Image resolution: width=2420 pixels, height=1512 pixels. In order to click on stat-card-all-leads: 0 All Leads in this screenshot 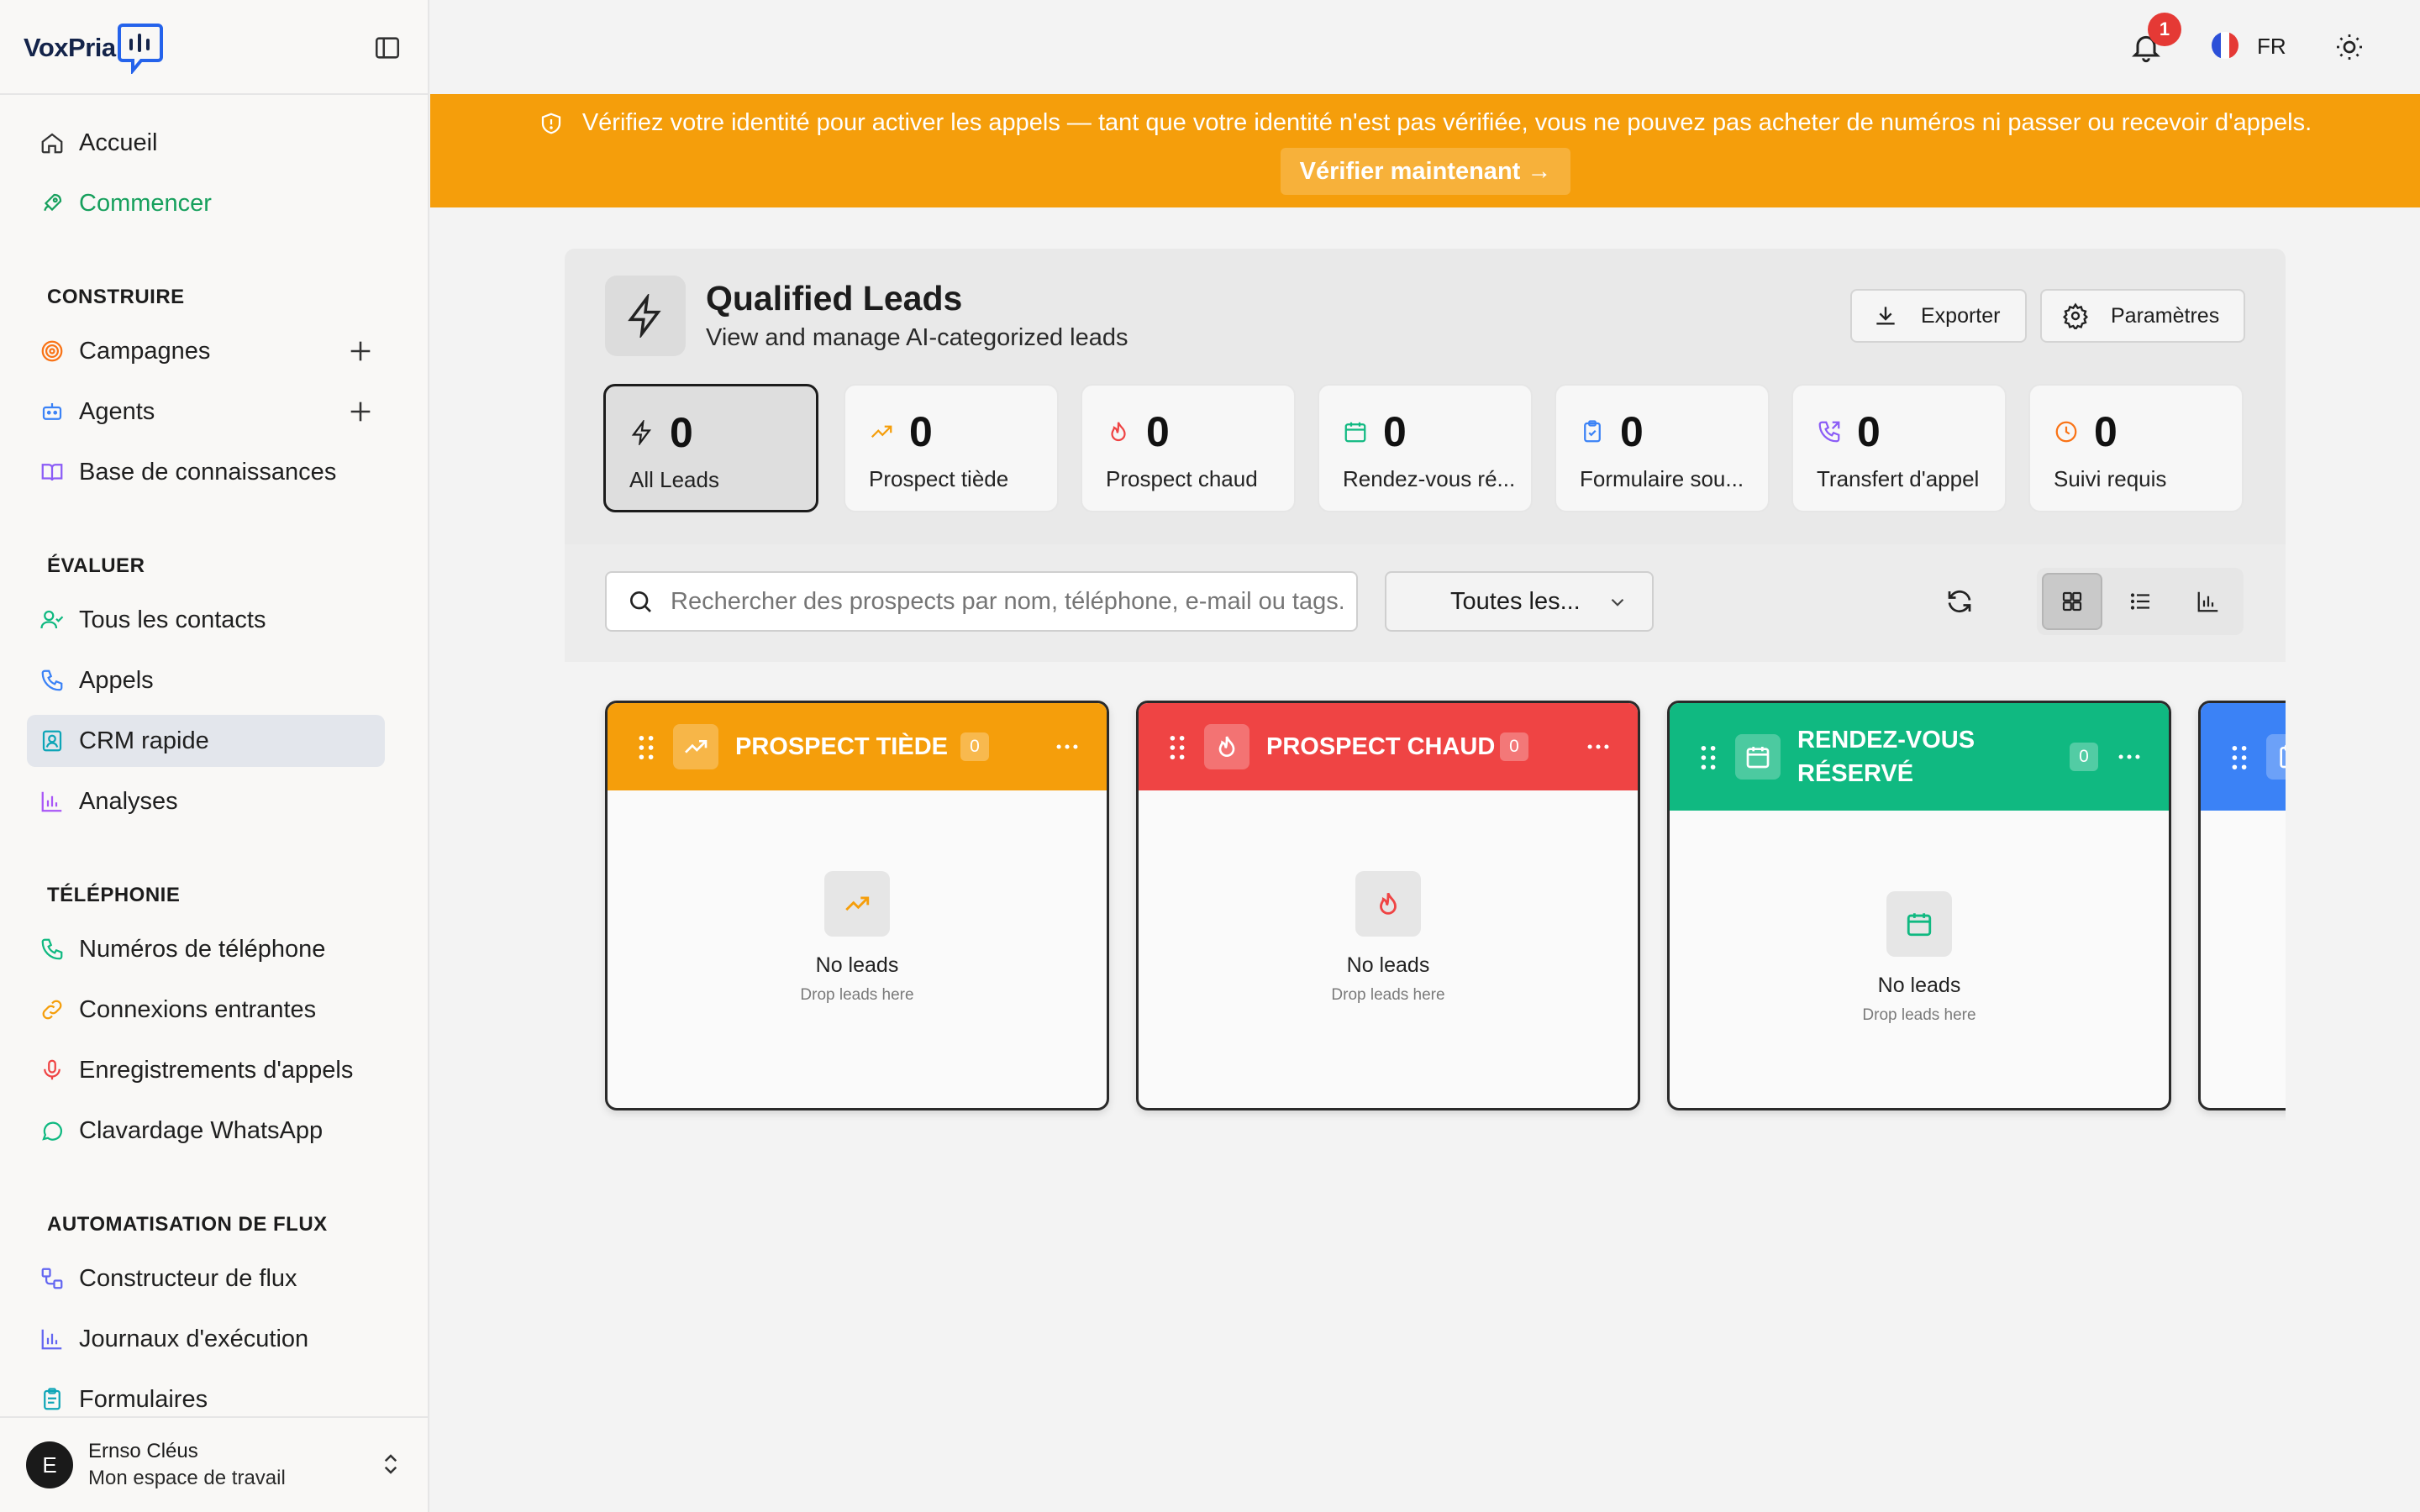, I will do `click(710, 448)`.